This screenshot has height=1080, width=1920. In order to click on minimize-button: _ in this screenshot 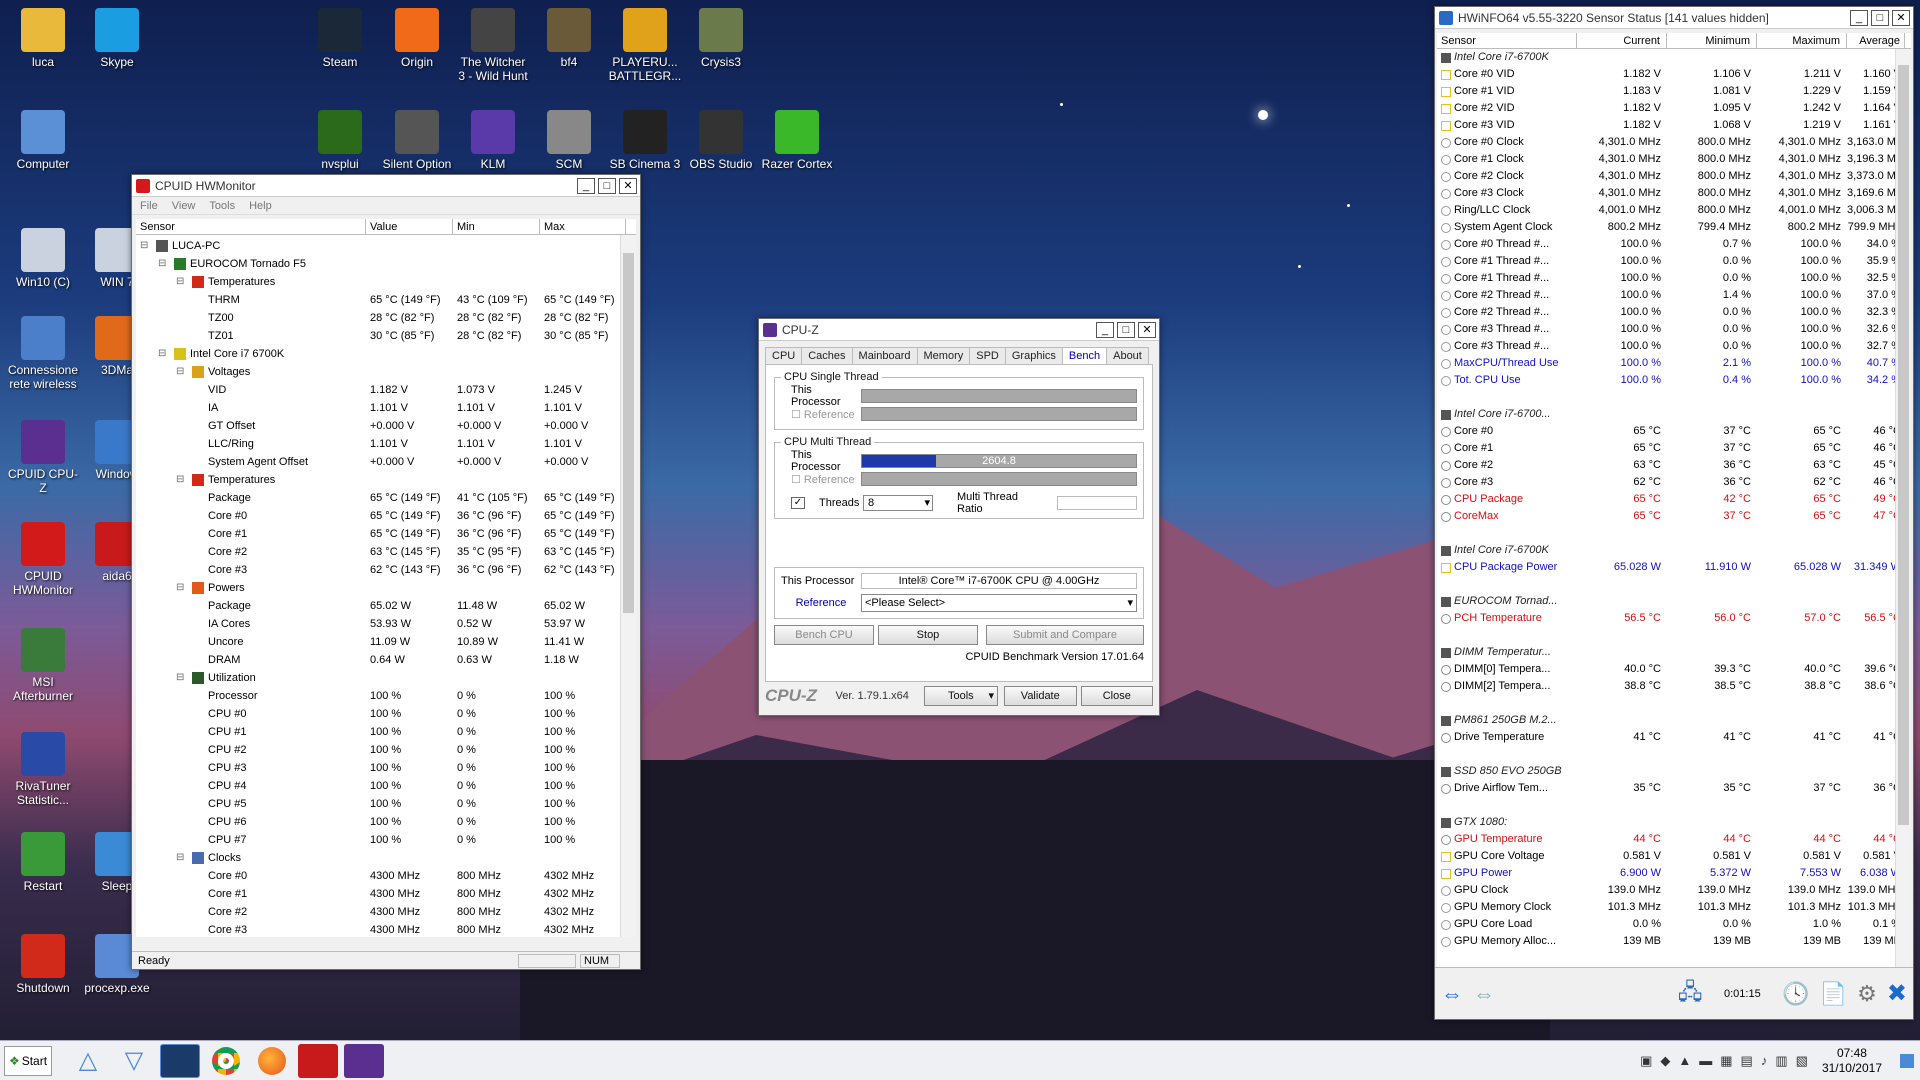, I will do `click(1859, 17)`.